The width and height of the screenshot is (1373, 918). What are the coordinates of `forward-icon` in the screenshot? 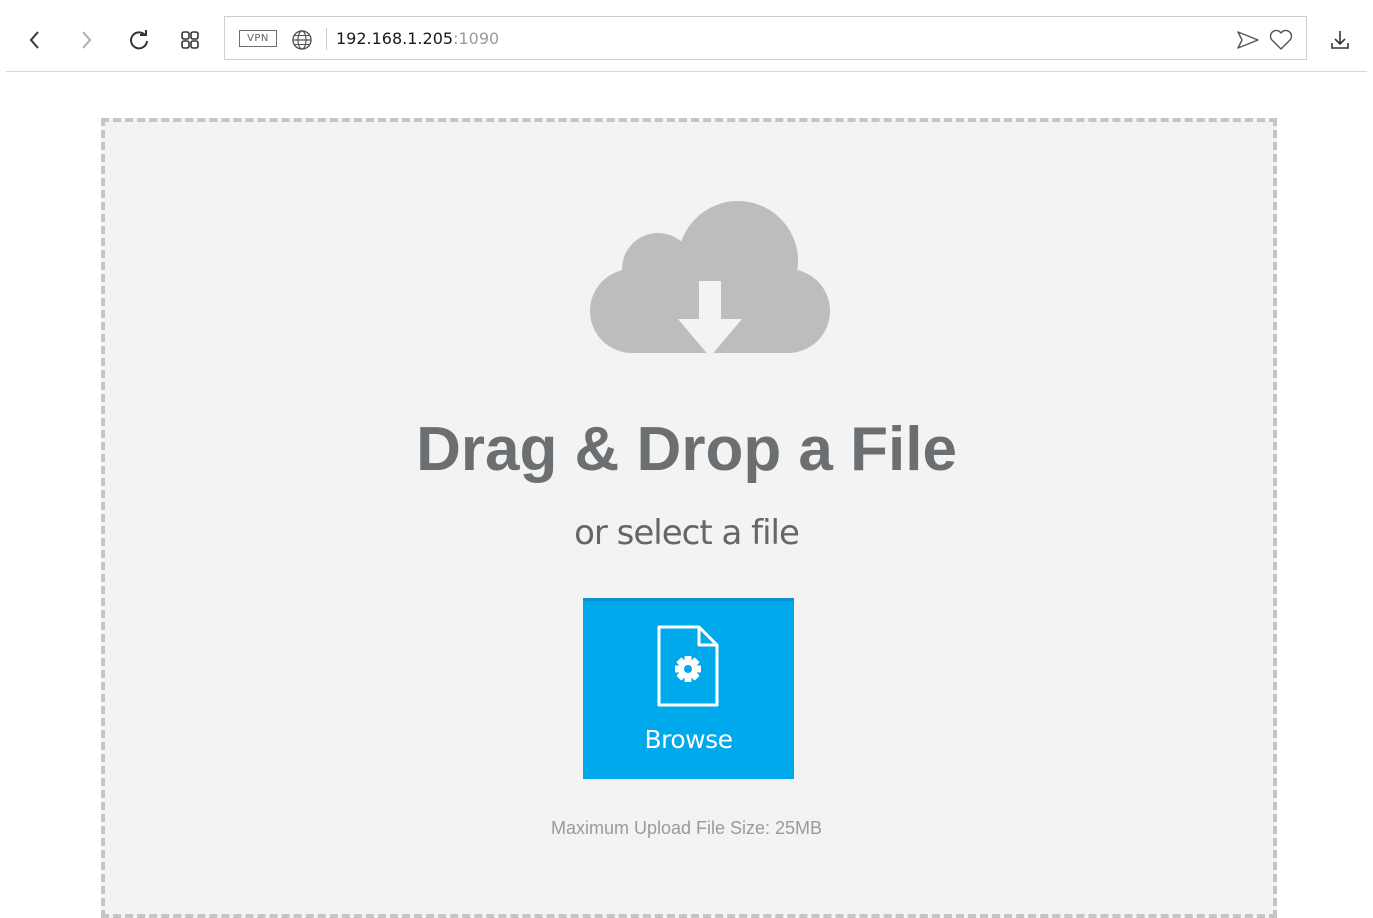 It's located at (87, 40).